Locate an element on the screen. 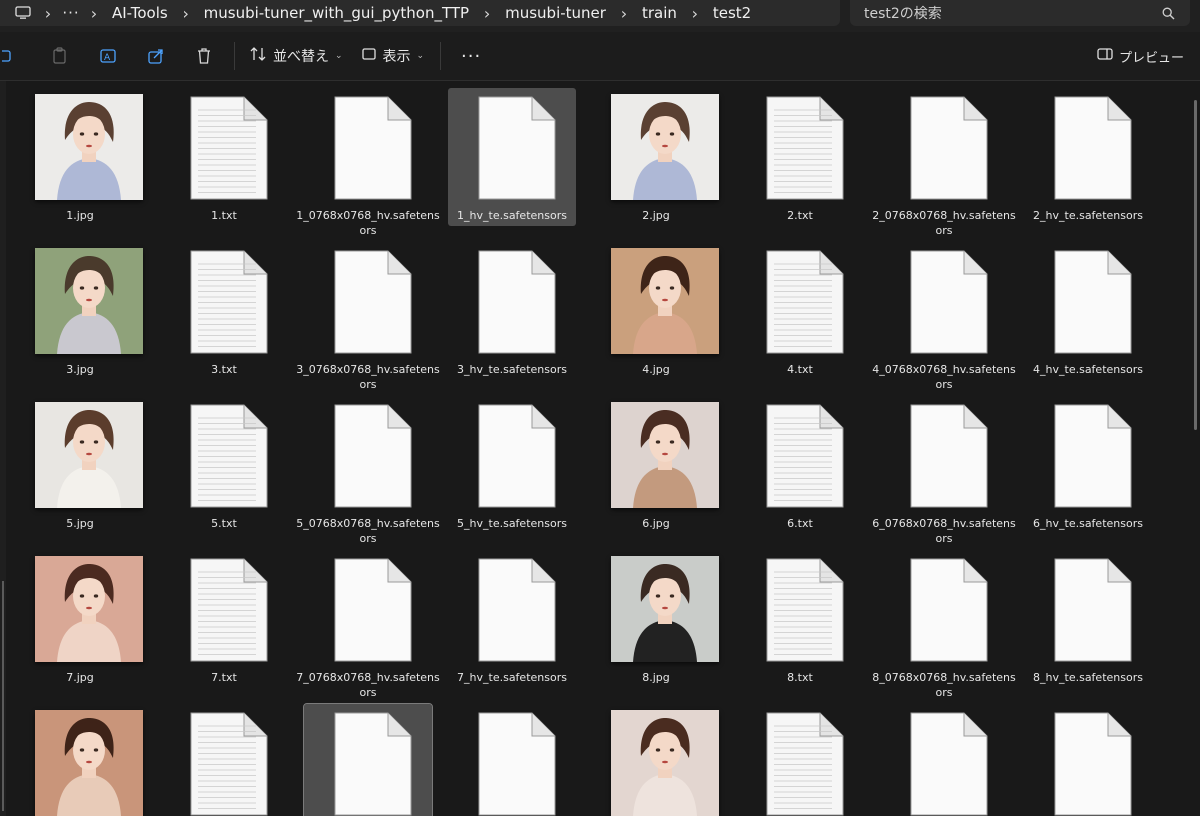 This screenshot has height=816, width=1200. file-item: 7.jpg is located at coordinates (80, 619).